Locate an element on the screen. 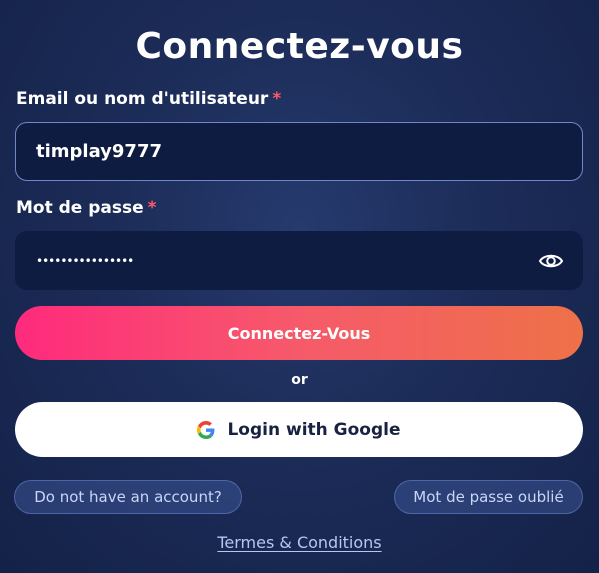 Image resolution: width=599 pixels, height=573 pixels. email-required-mark: * is located at coordinates (277, 99).